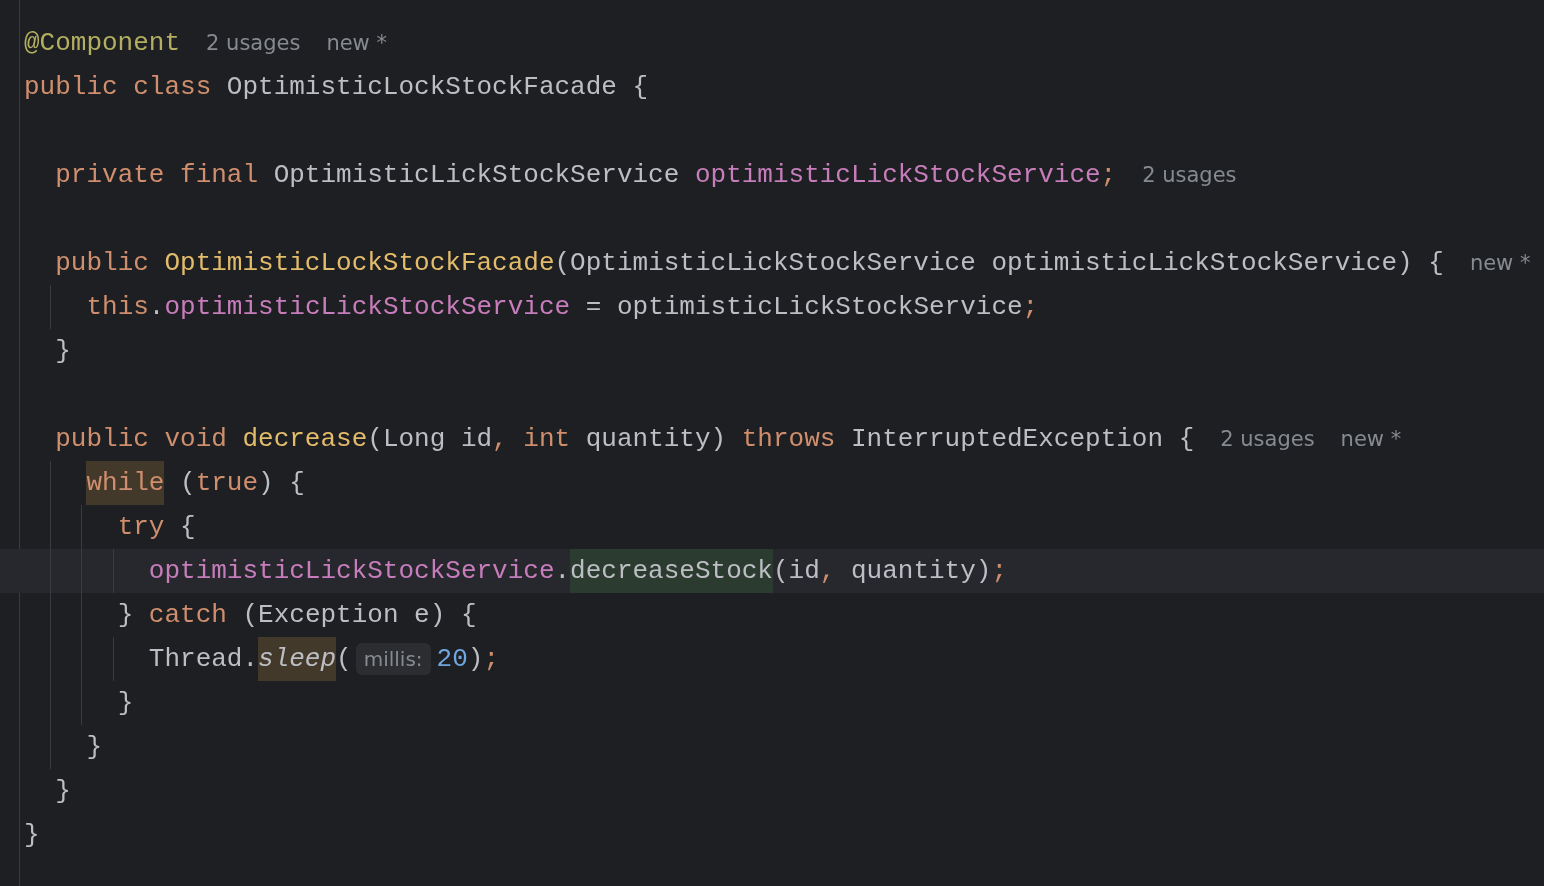 This screenshot has height=886, width=1544. I want to click on code-text: try {, so click(156, 527).